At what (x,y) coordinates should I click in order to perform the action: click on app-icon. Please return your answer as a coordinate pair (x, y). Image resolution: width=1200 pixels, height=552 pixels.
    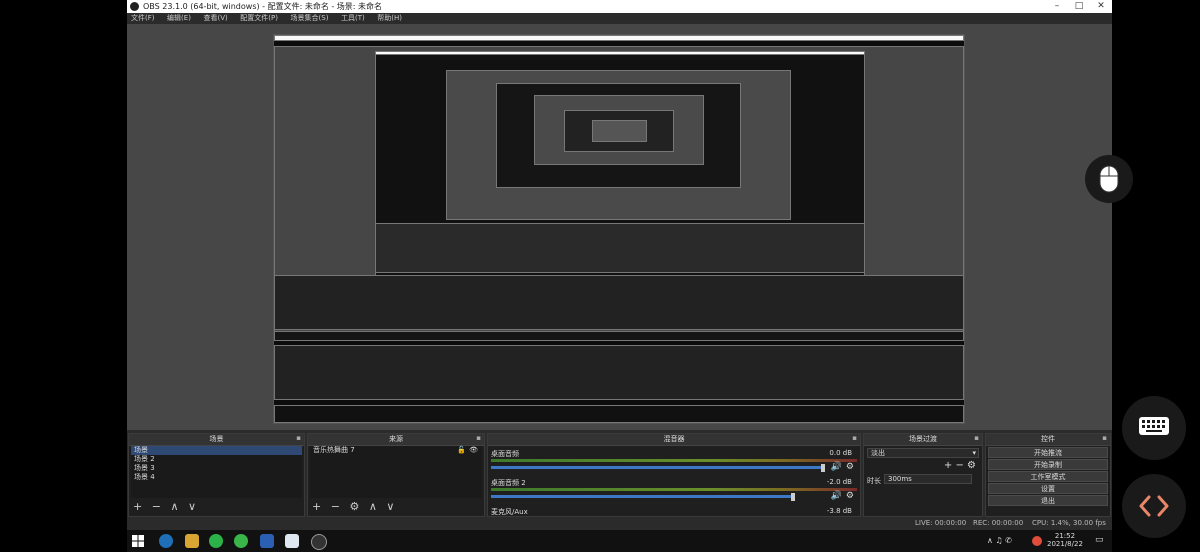
    Looking at the image, I should click on (241, 541).